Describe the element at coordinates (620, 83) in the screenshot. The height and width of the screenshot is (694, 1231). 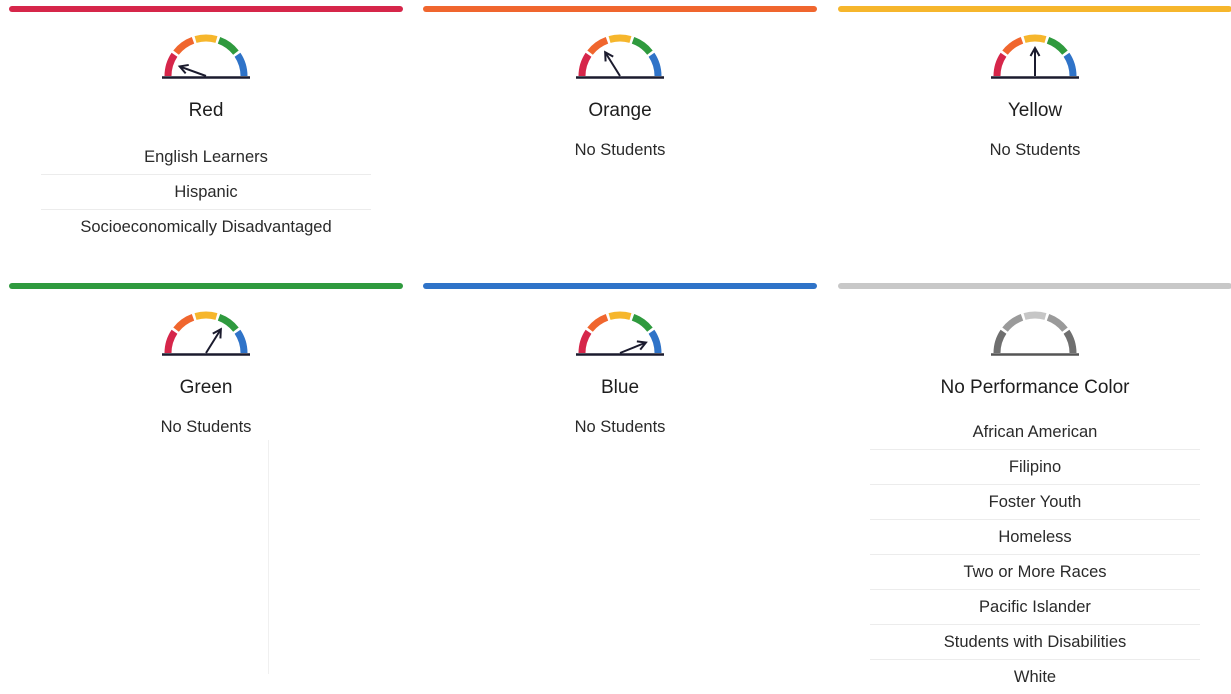
I see `card-orange: Orange No Students` at that location.